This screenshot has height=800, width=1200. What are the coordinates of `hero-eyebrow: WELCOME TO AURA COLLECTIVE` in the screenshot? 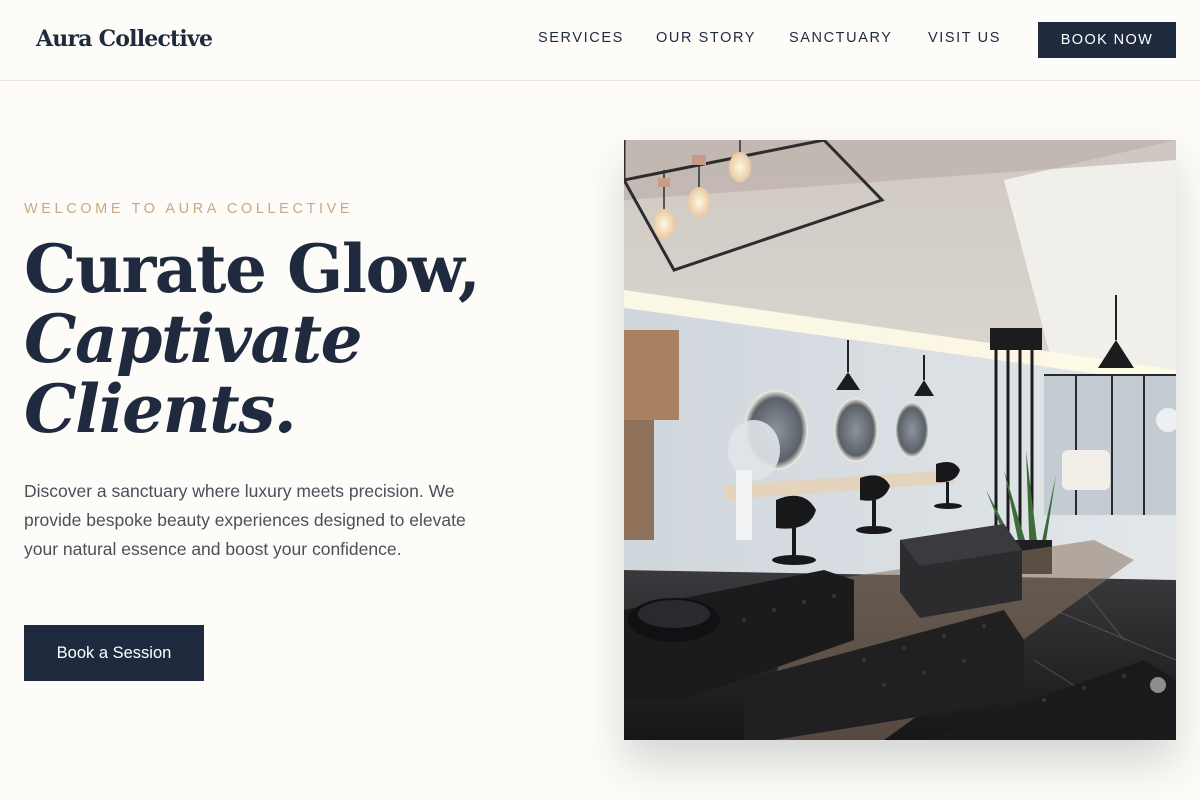 It's located at (189, 209).